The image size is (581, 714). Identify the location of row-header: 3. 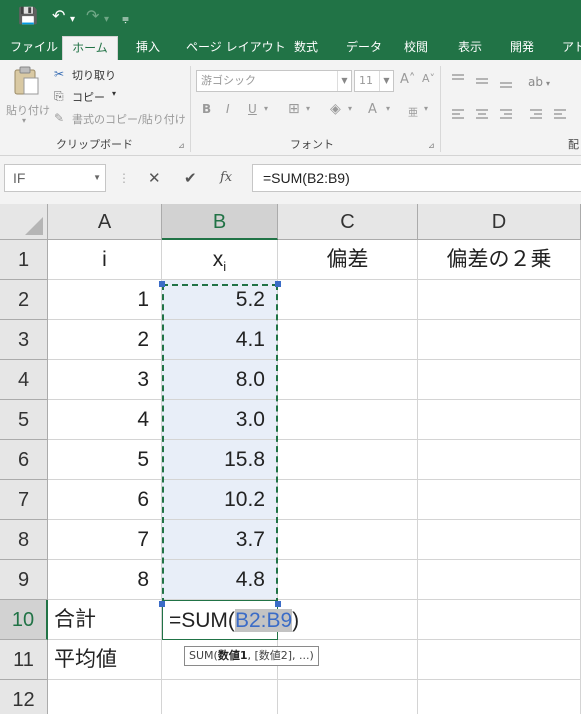
(24, 340).